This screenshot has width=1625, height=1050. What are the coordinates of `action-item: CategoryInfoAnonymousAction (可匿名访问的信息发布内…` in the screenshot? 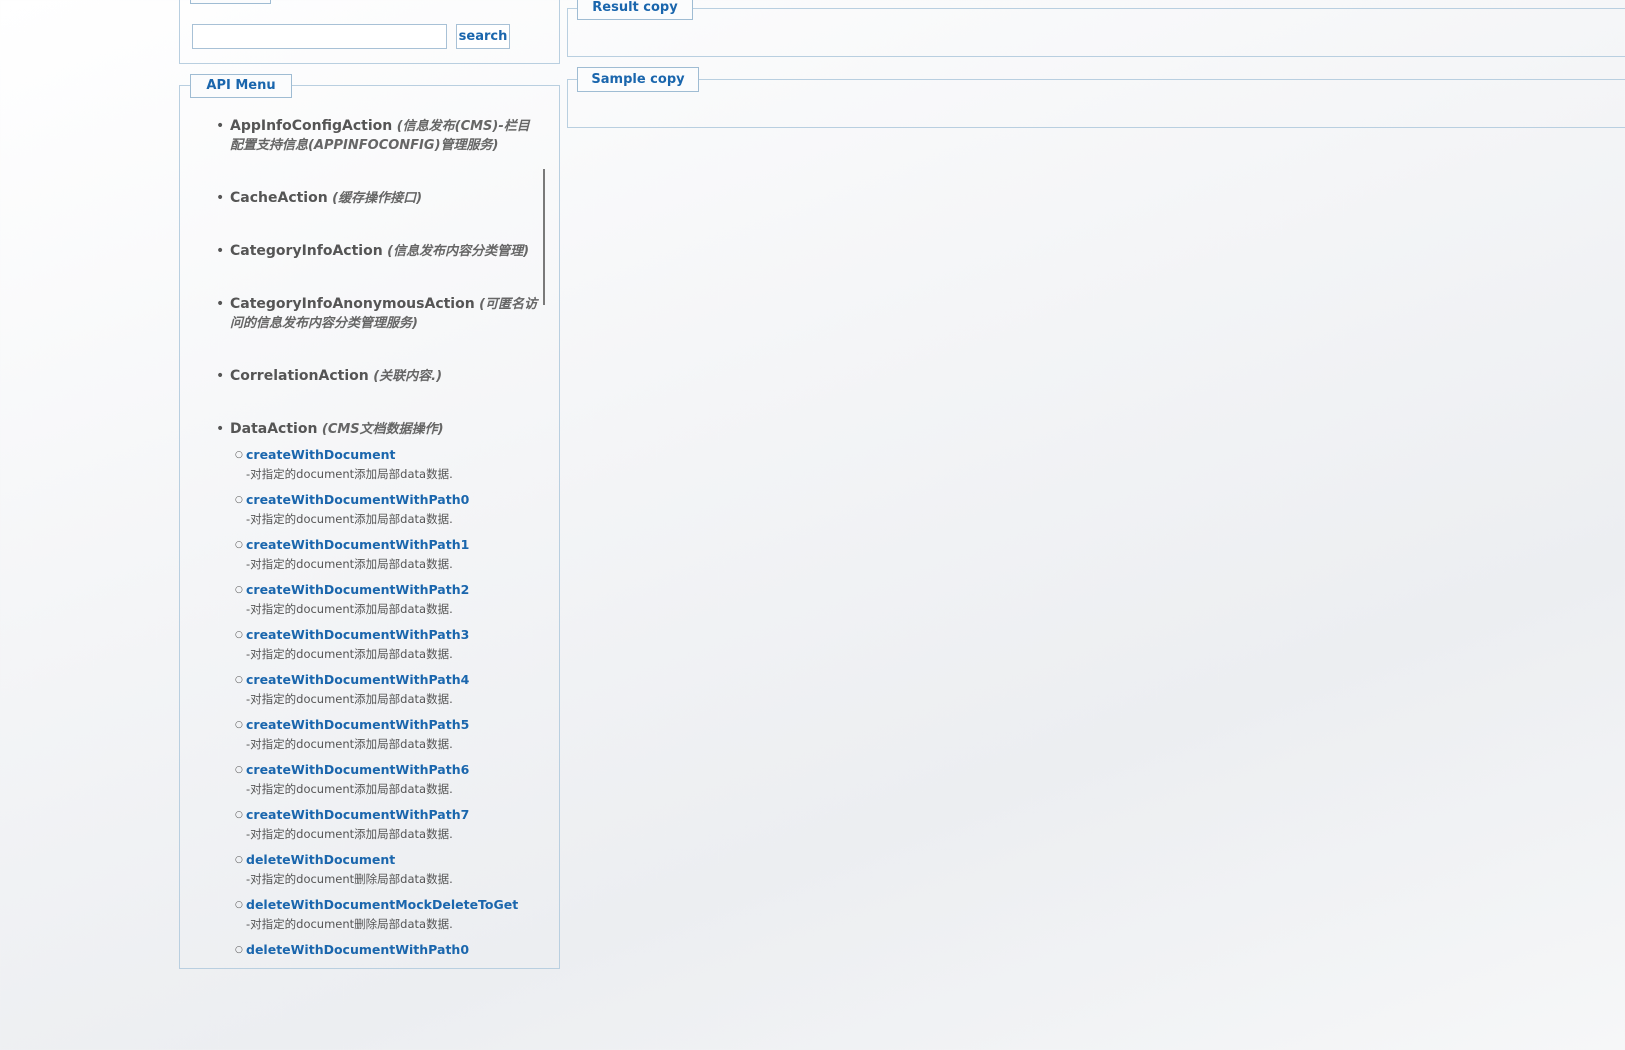 It's located at (365, 314).